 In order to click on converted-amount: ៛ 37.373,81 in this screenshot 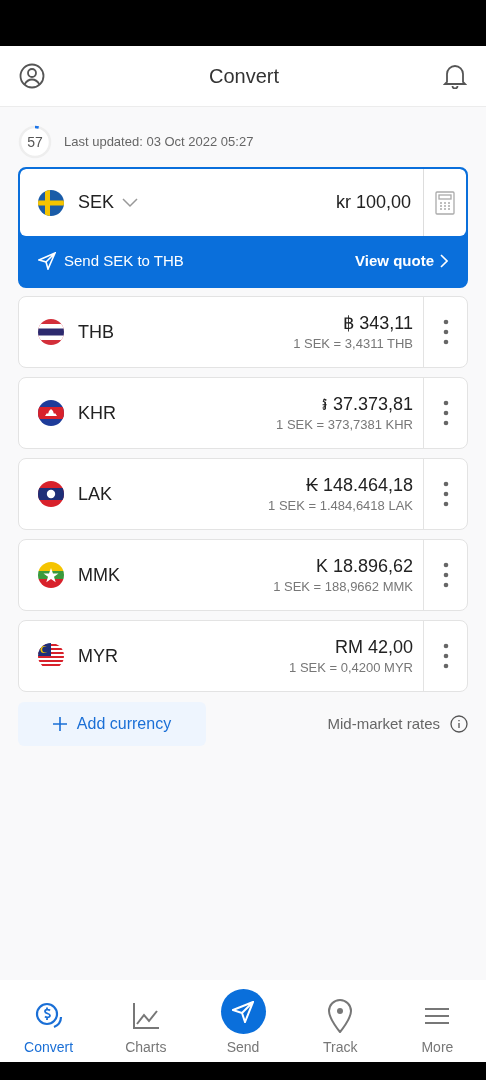, I will do `click(367, 404)`.